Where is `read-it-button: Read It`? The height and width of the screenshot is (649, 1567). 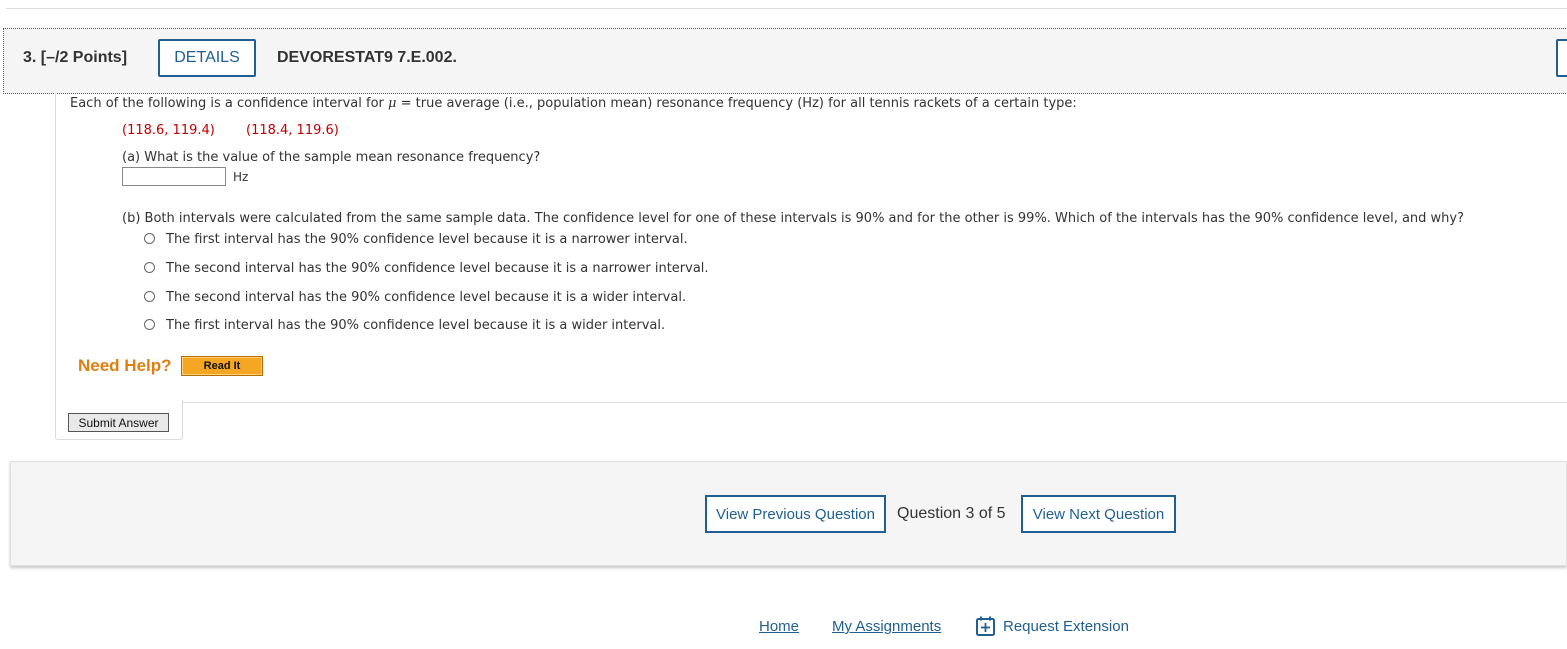
read-it-button: Read It is located at coordinates (222, 366).